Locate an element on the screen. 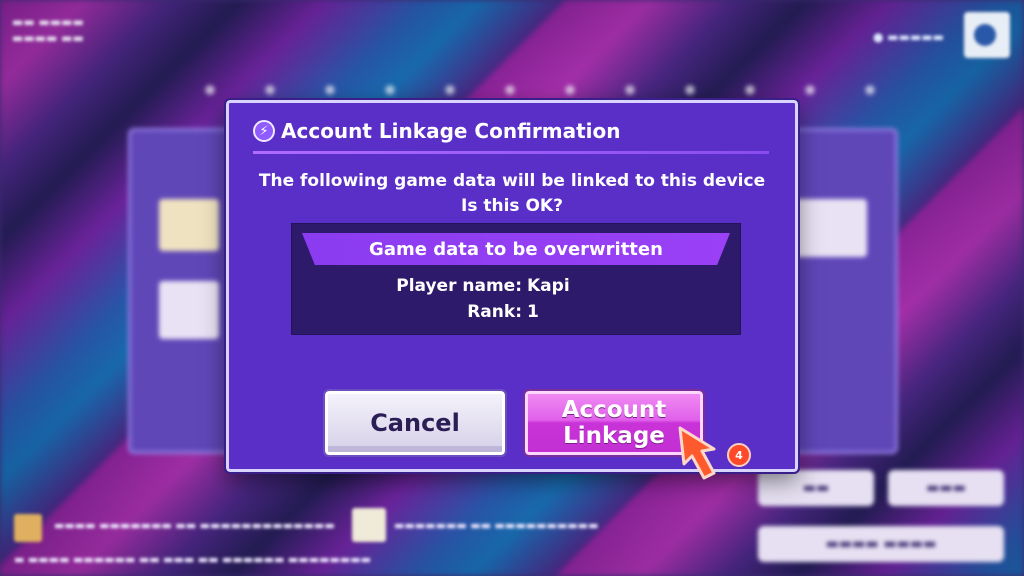 Image resolution: width=1024 pixels, height=576 pixels. corner-button is located at coordinates (987, 35).